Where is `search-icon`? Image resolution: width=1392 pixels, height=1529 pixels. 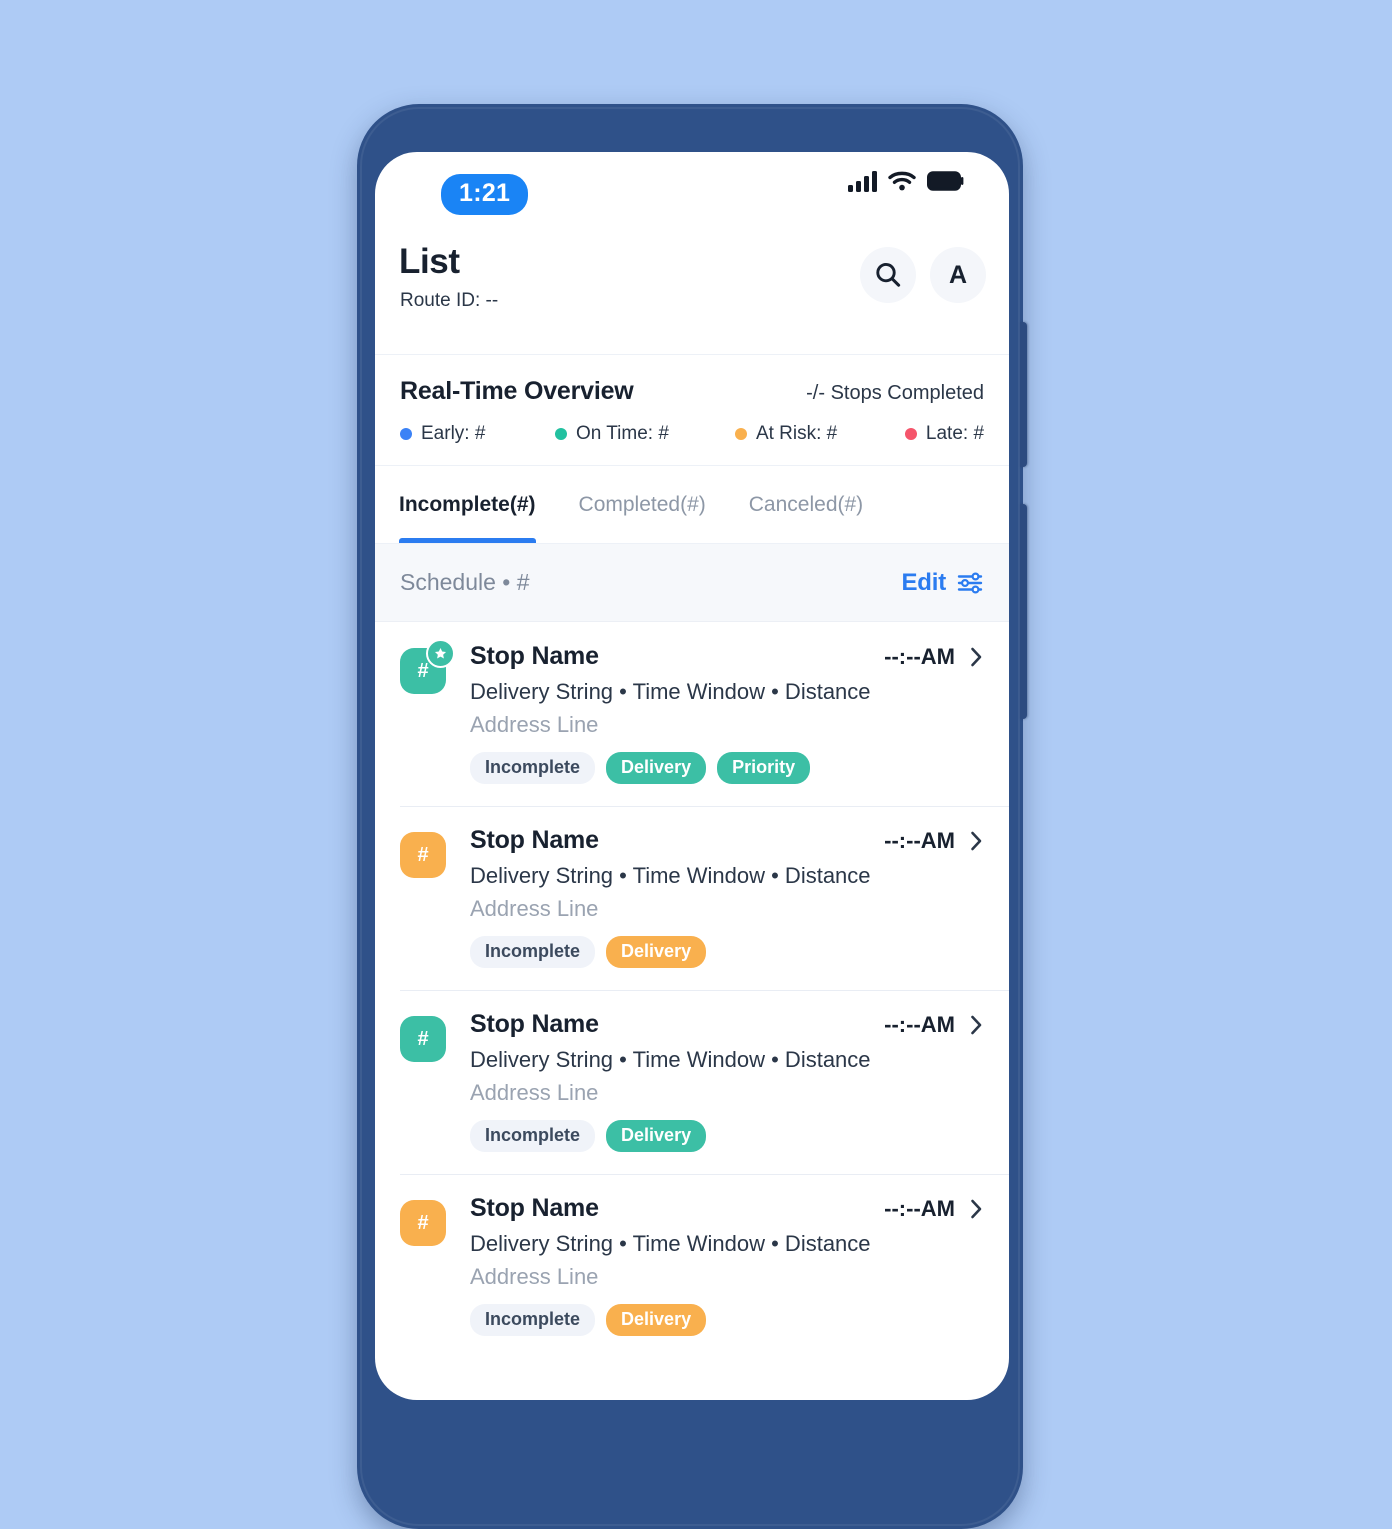 search-icon is located at coordinates (888, 274).